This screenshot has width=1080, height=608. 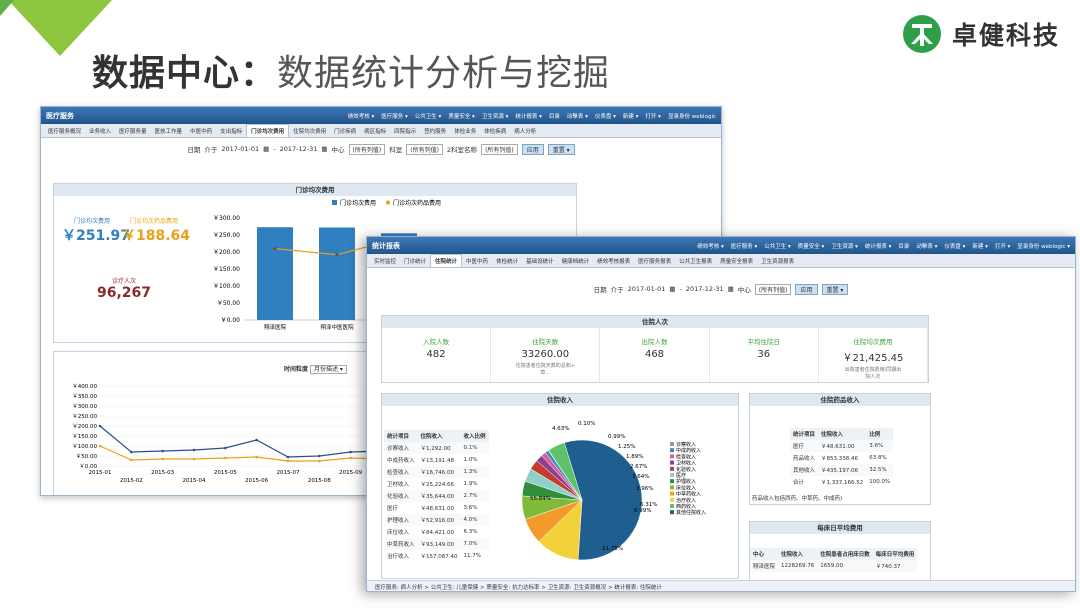 What do you see at coordinates (385, 261) in the screenshot?
I see `tab: 实时监控` at bounding box center [385, 261].